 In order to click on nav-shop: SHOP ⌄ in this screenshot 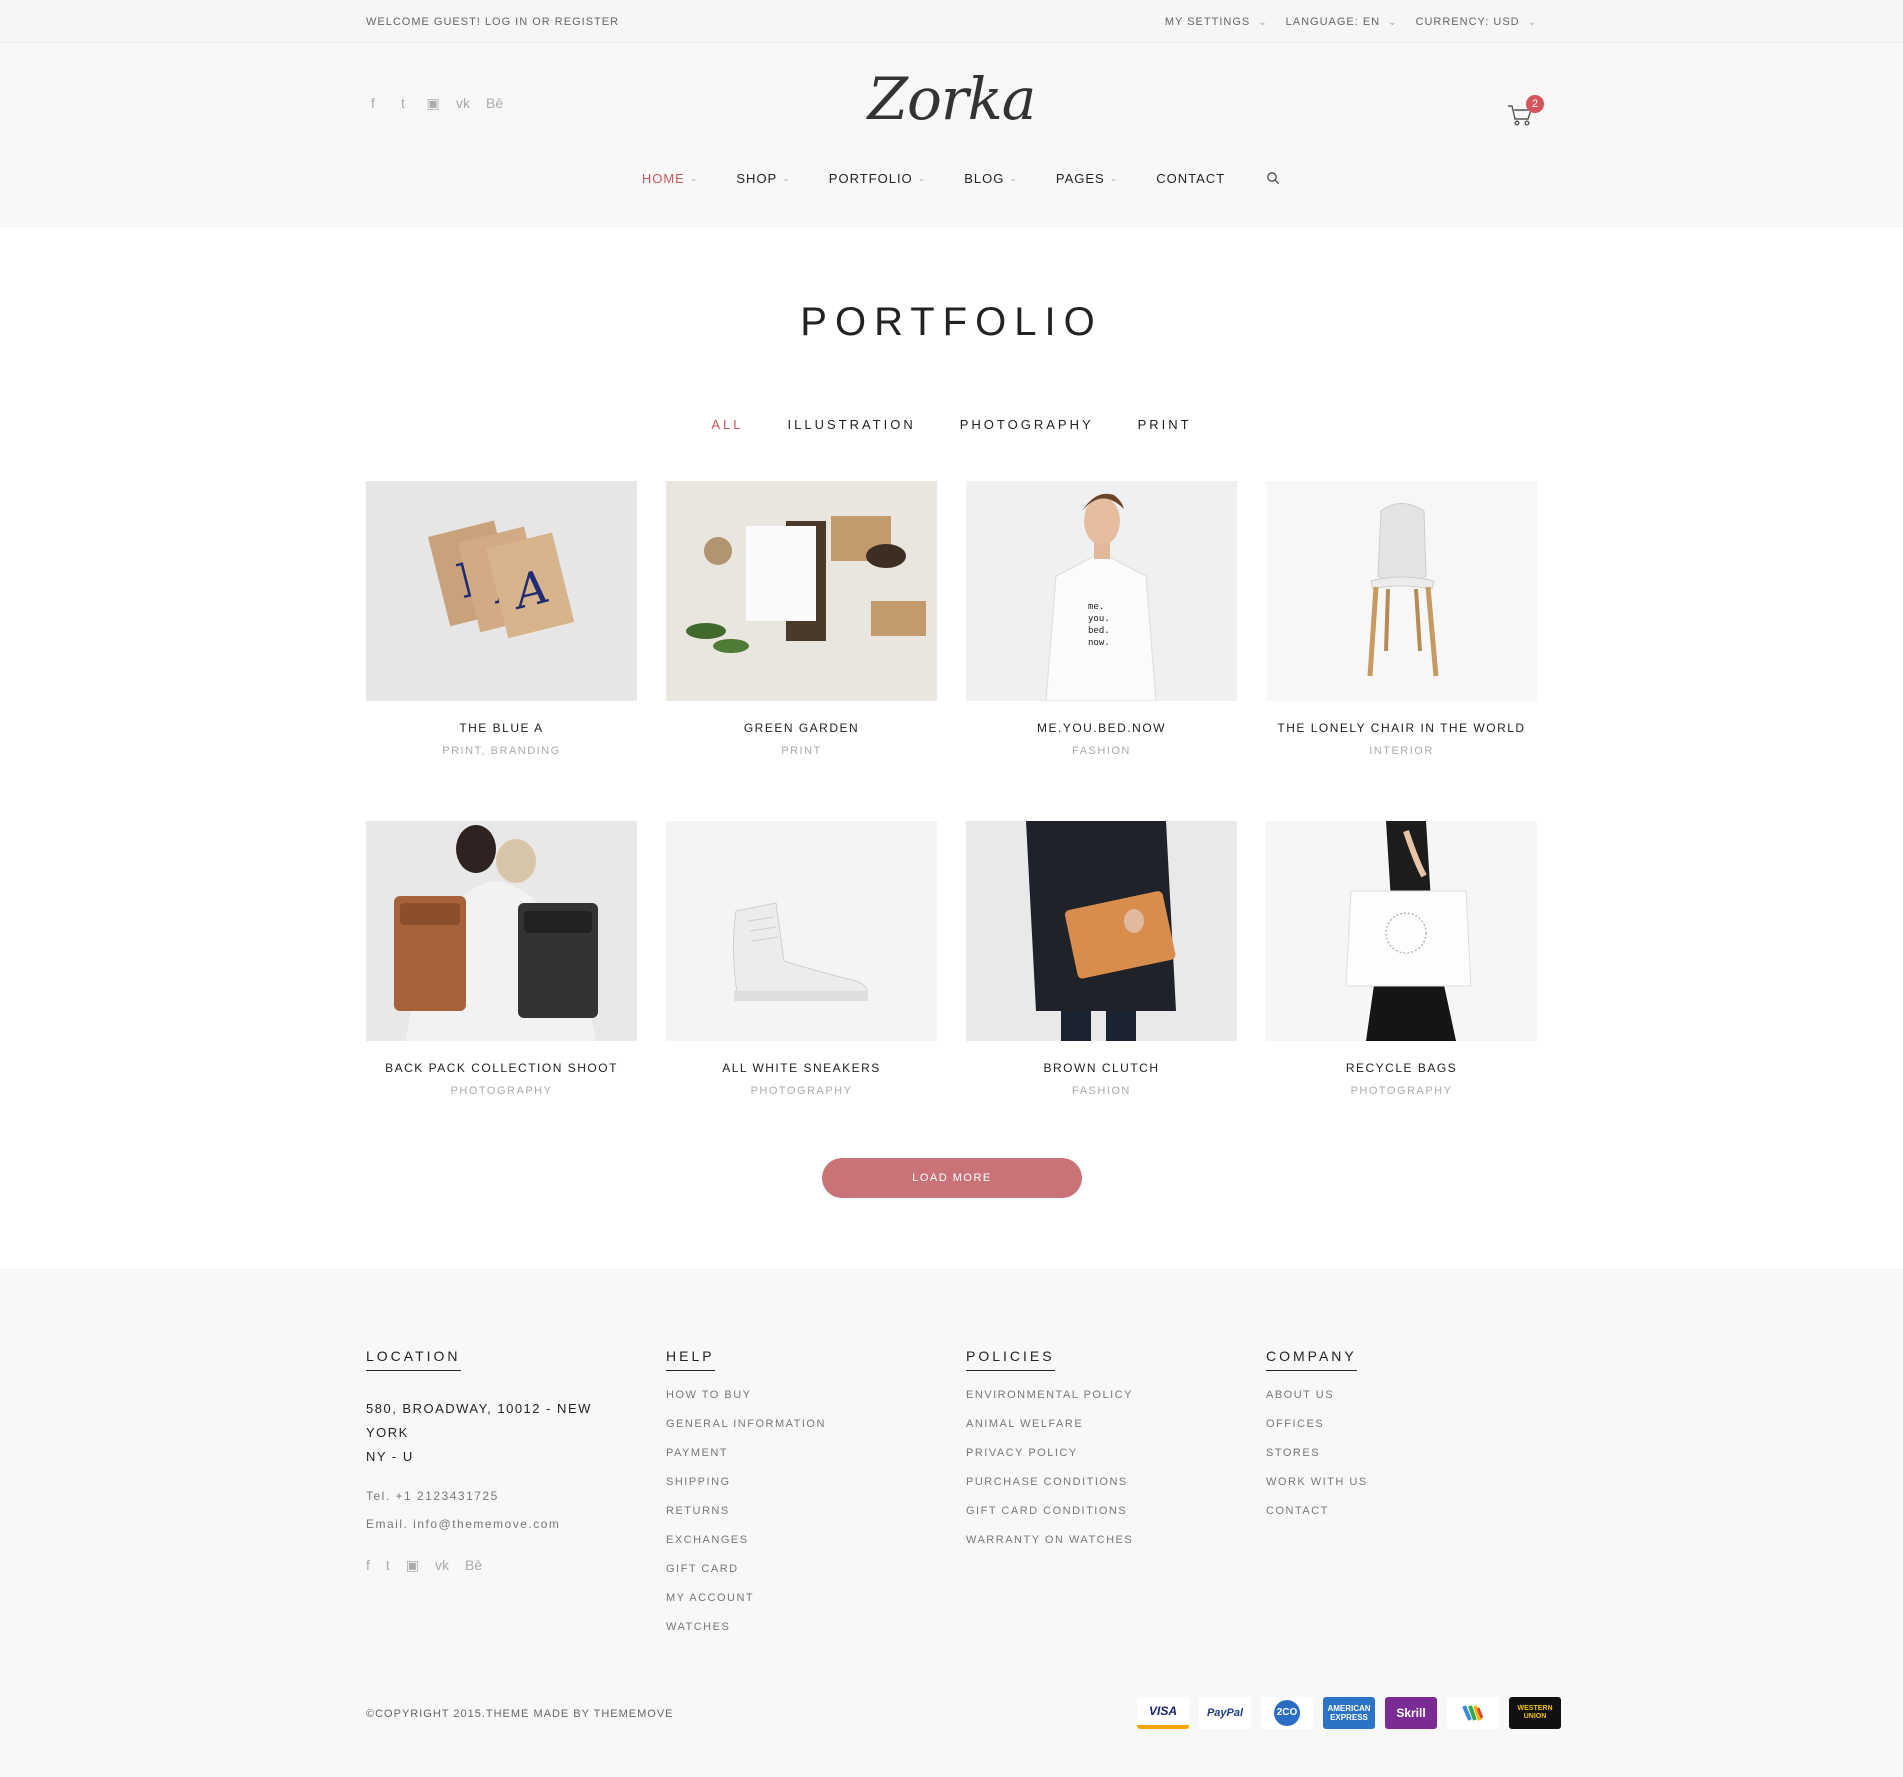, I will do `click(763, 178)`.